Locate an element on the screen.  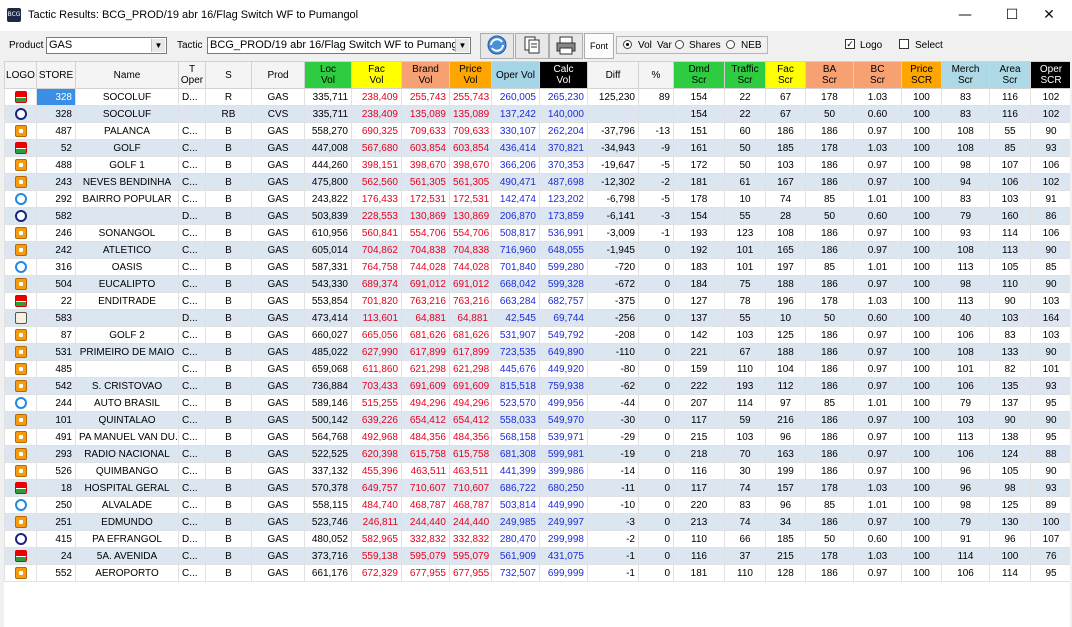
cell-pct: -2 is located at coordinates (656, 182).